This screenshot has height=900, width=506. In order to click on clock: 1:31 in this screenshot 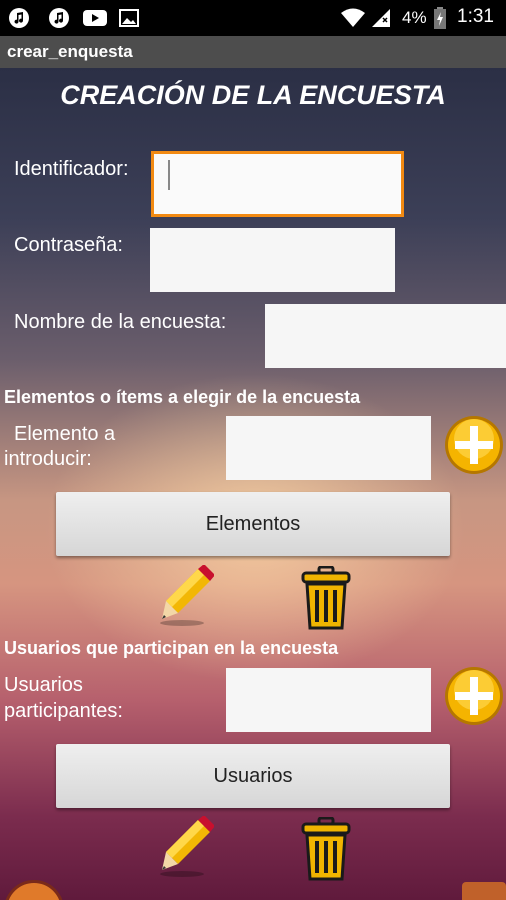, I will do `click(475, 16)`.